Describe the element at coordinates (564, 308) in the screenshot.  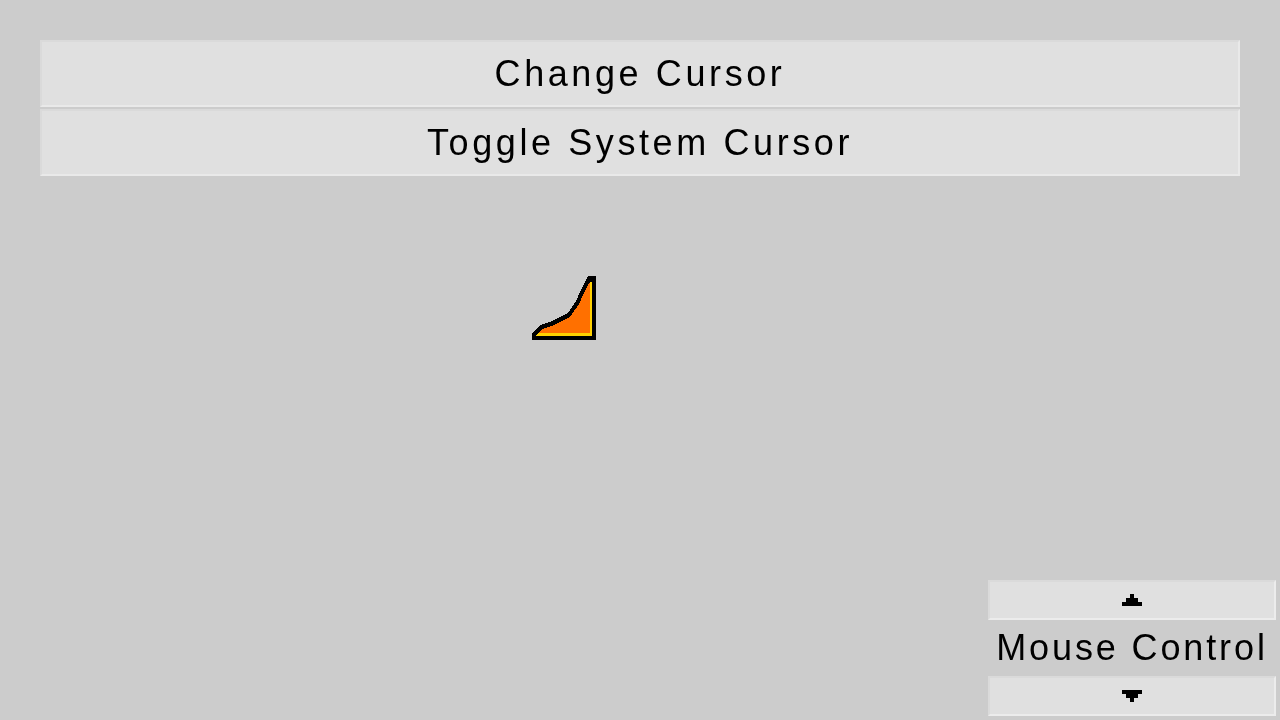
I see `triangle-cursor-icon` at that location.